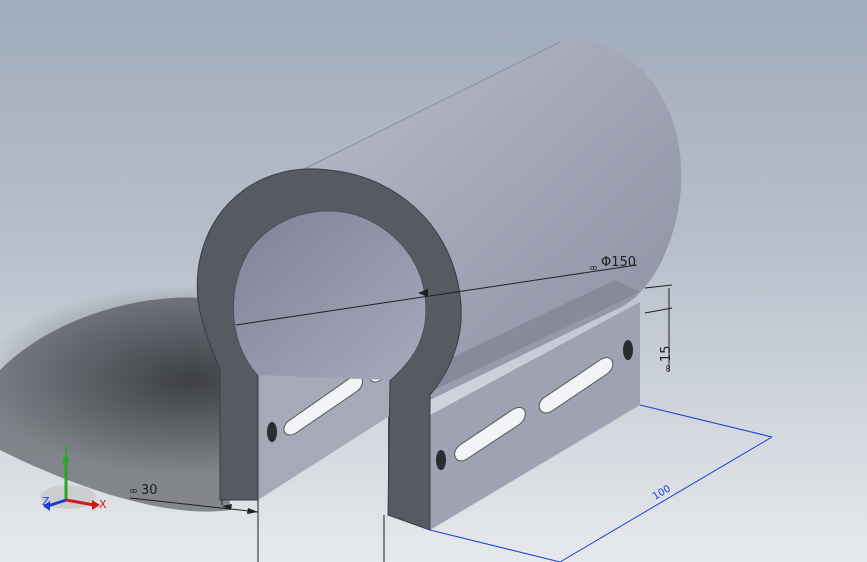 This screenshot has width=867, height=562. Describe the element at coordinates (618, 262) in the screenshot. I see `dimension-diameter-text: Φ150` at that location.